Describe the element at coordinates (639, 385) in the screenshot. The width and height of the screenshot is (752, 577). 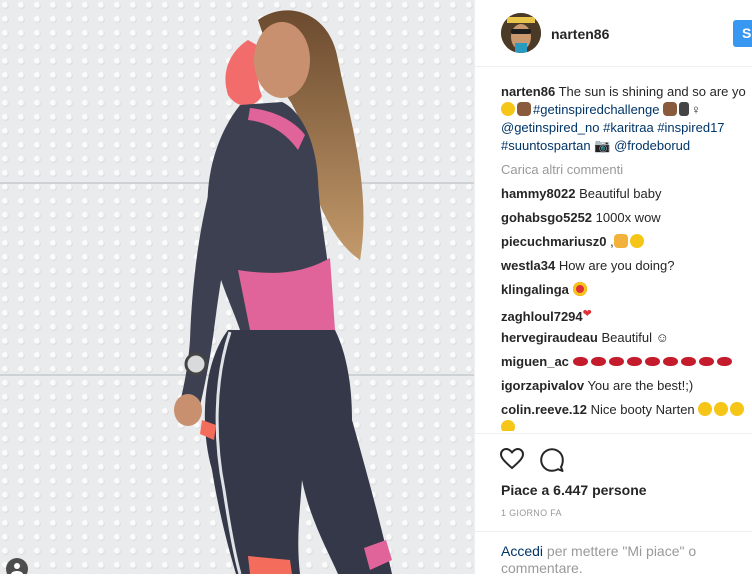
I see `comment-text: You are the best!;)` at that location.